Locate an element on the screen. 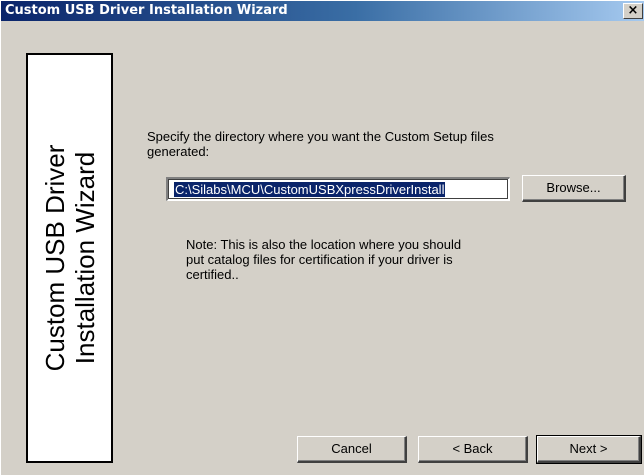  back-button: < Back is located at coordinates (473, 449).